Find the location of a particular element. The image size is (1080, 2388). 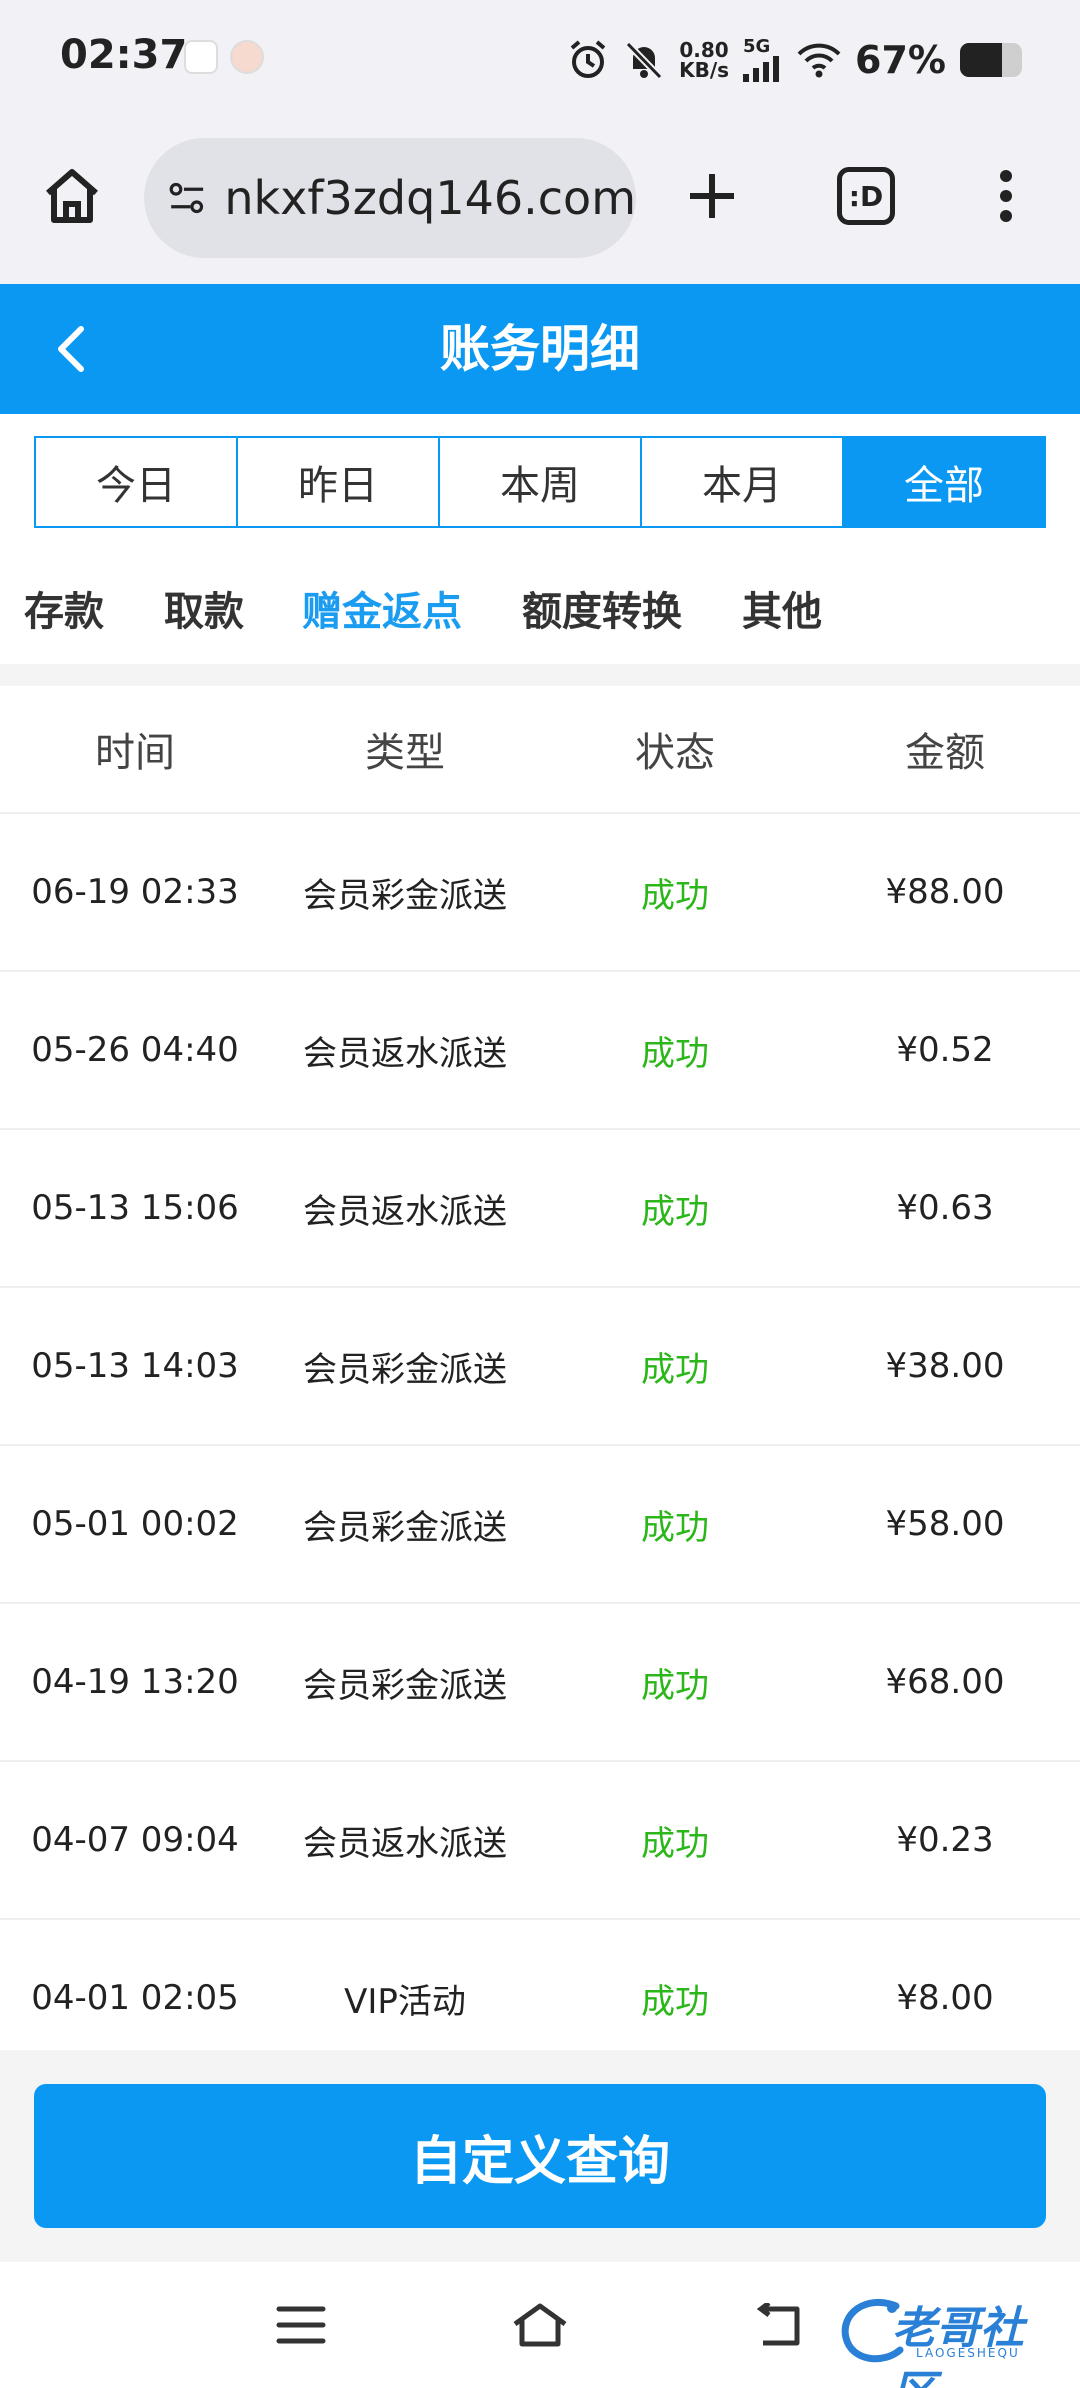

app-header: 账务明细 is located at coordinates (540, 349).